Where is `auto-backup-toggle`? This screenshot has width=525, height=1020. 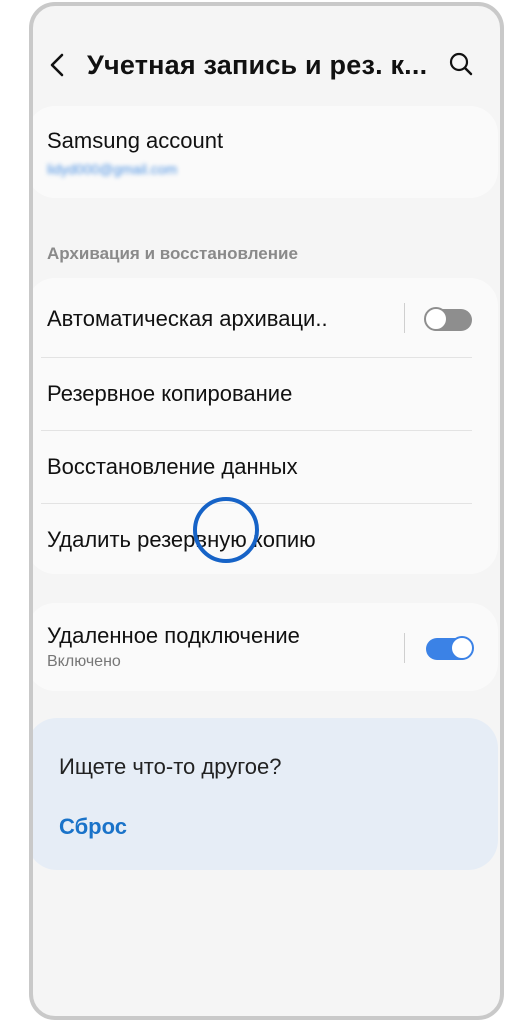 auto-backup-toggle is located at coordinates (448, 319).